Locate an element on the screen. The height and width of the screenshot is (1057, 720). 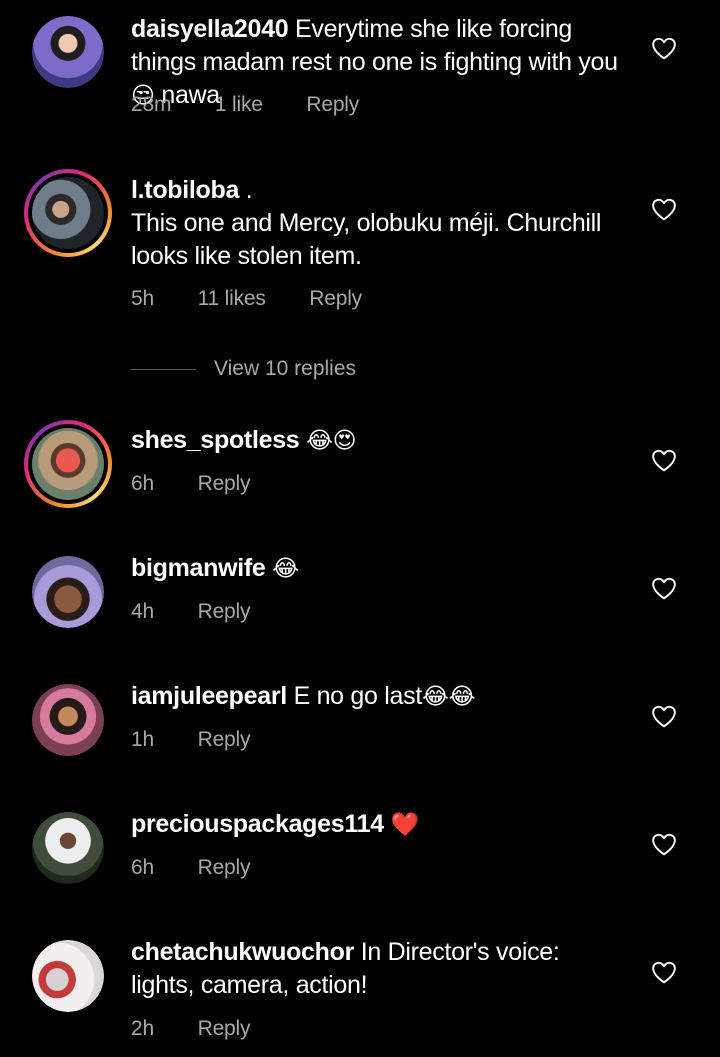
comment-emoji: 😂😂 is located at coordinates (449, 697).